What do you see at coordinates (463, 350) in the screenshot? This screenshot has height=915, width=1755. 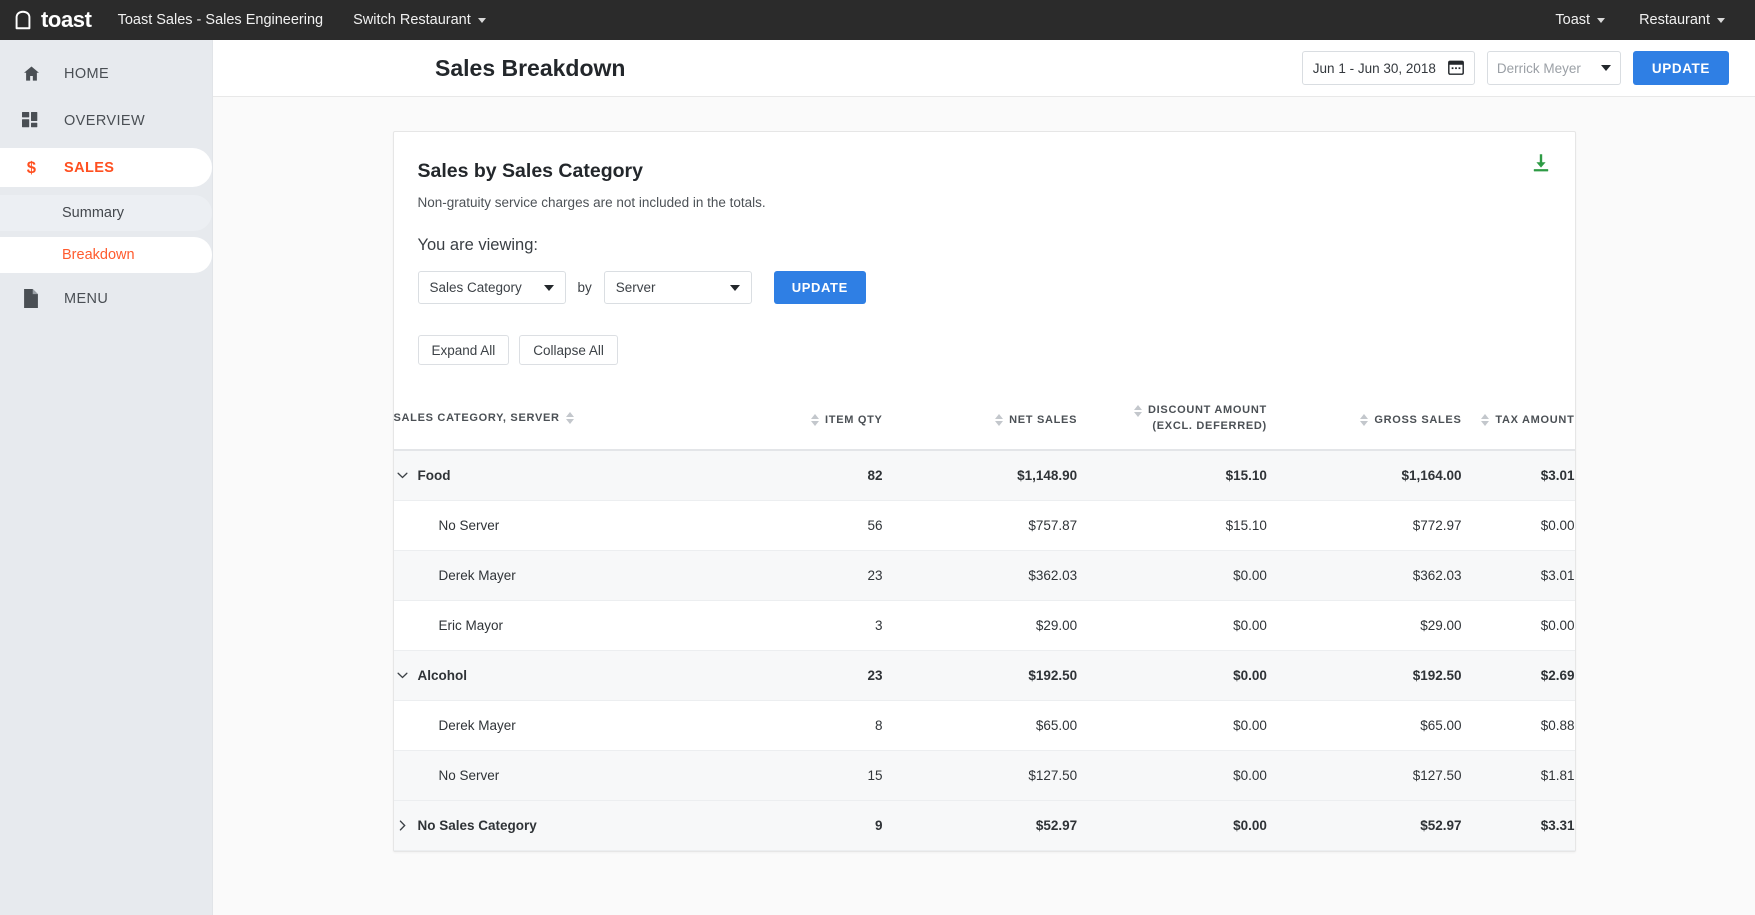 I see `expand-all-button: Expand All` at bounding box center [463, 350].